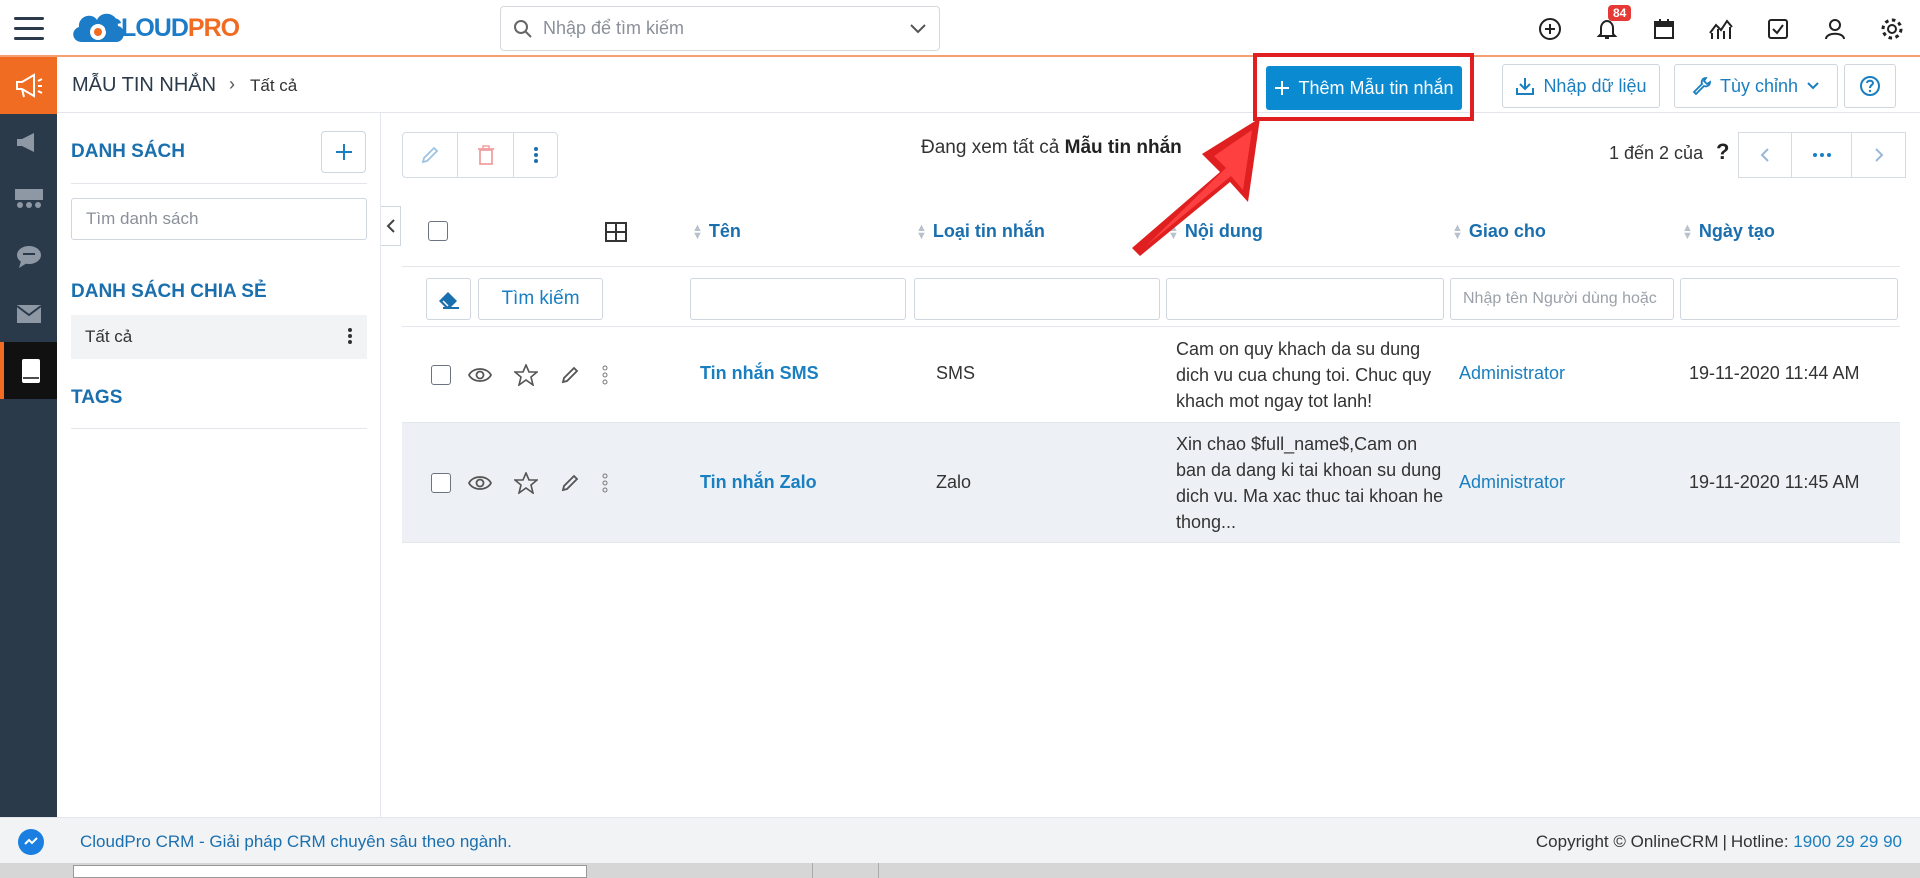 This screenshot has width=1920, height=878. I want to click on column-settings-icon, so click(616, 232).